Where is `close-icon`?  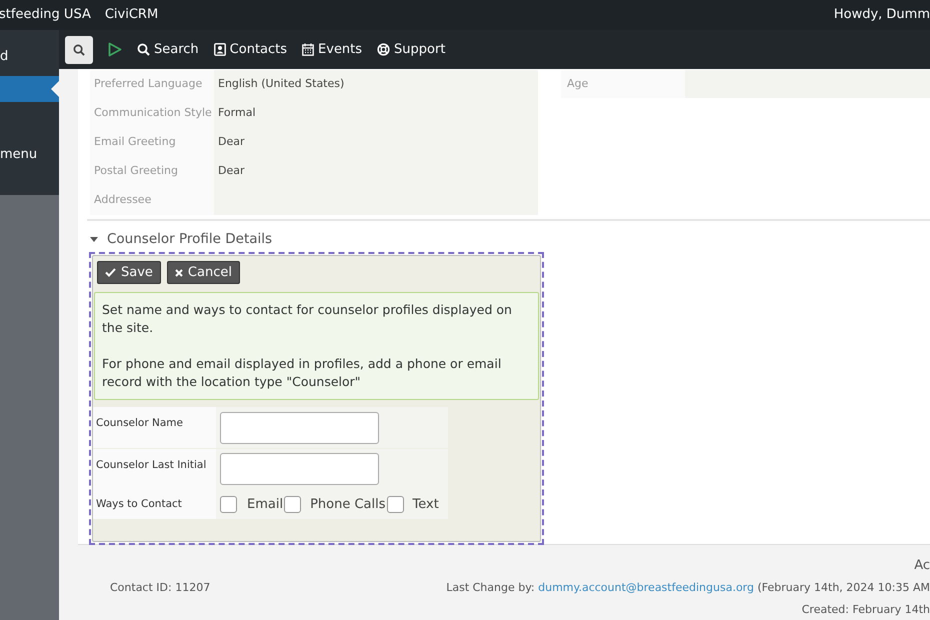 close-icon is located at coordinates (178, 272).